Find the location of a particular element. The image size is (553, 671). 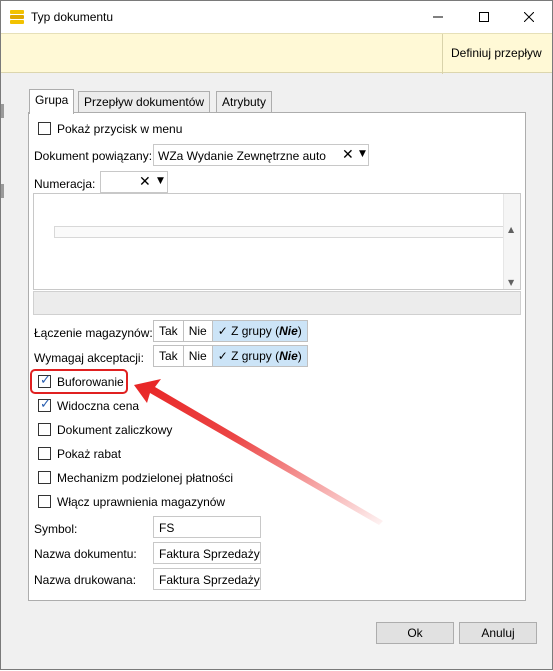

tab-grupa: Grupa is located at coordinates (52, 101).